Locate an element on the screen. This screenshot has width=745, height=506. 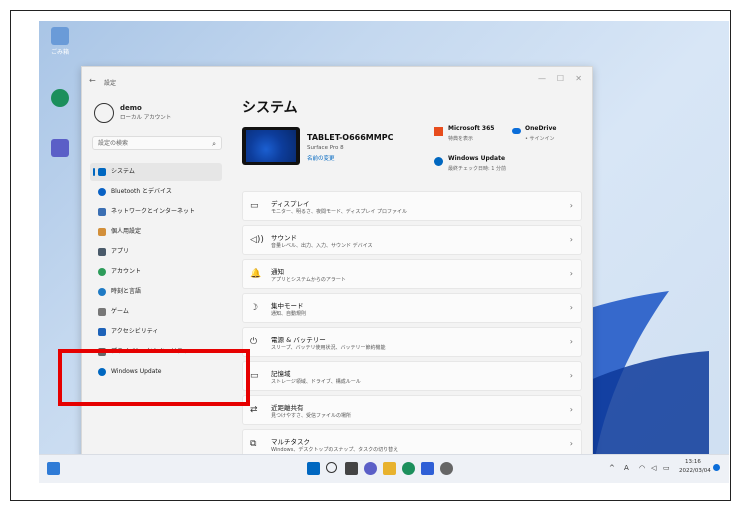
desktop-icon-edge is located at coordinates (60, 99).